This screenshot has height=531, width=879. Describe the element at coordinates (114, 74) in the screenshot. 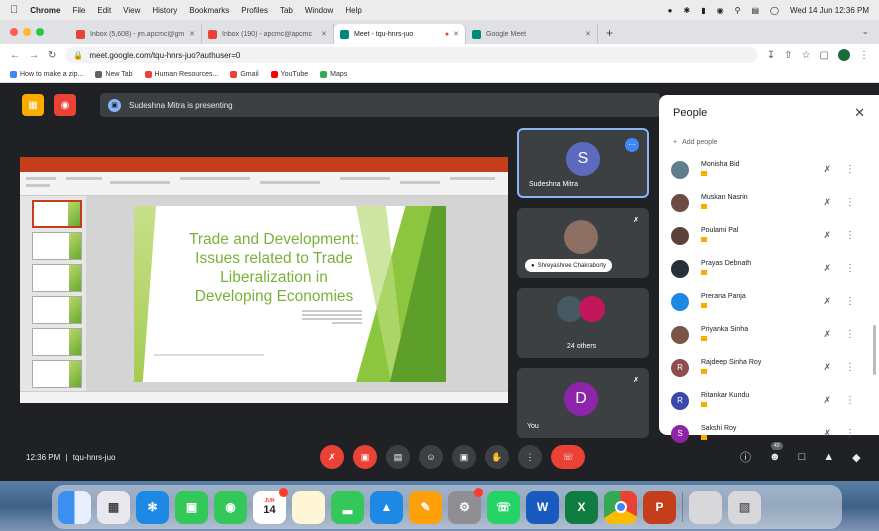

I see `bookmark-new-tab: New Tab` at that location.